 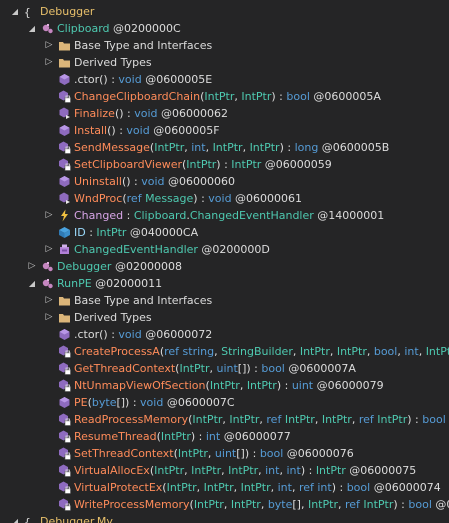 What do you see at coordinates (224, 198) in the screenshot?
I see `tree-node: WndProc(ref Message) : void @06000061` at bounding box center [224, 198].